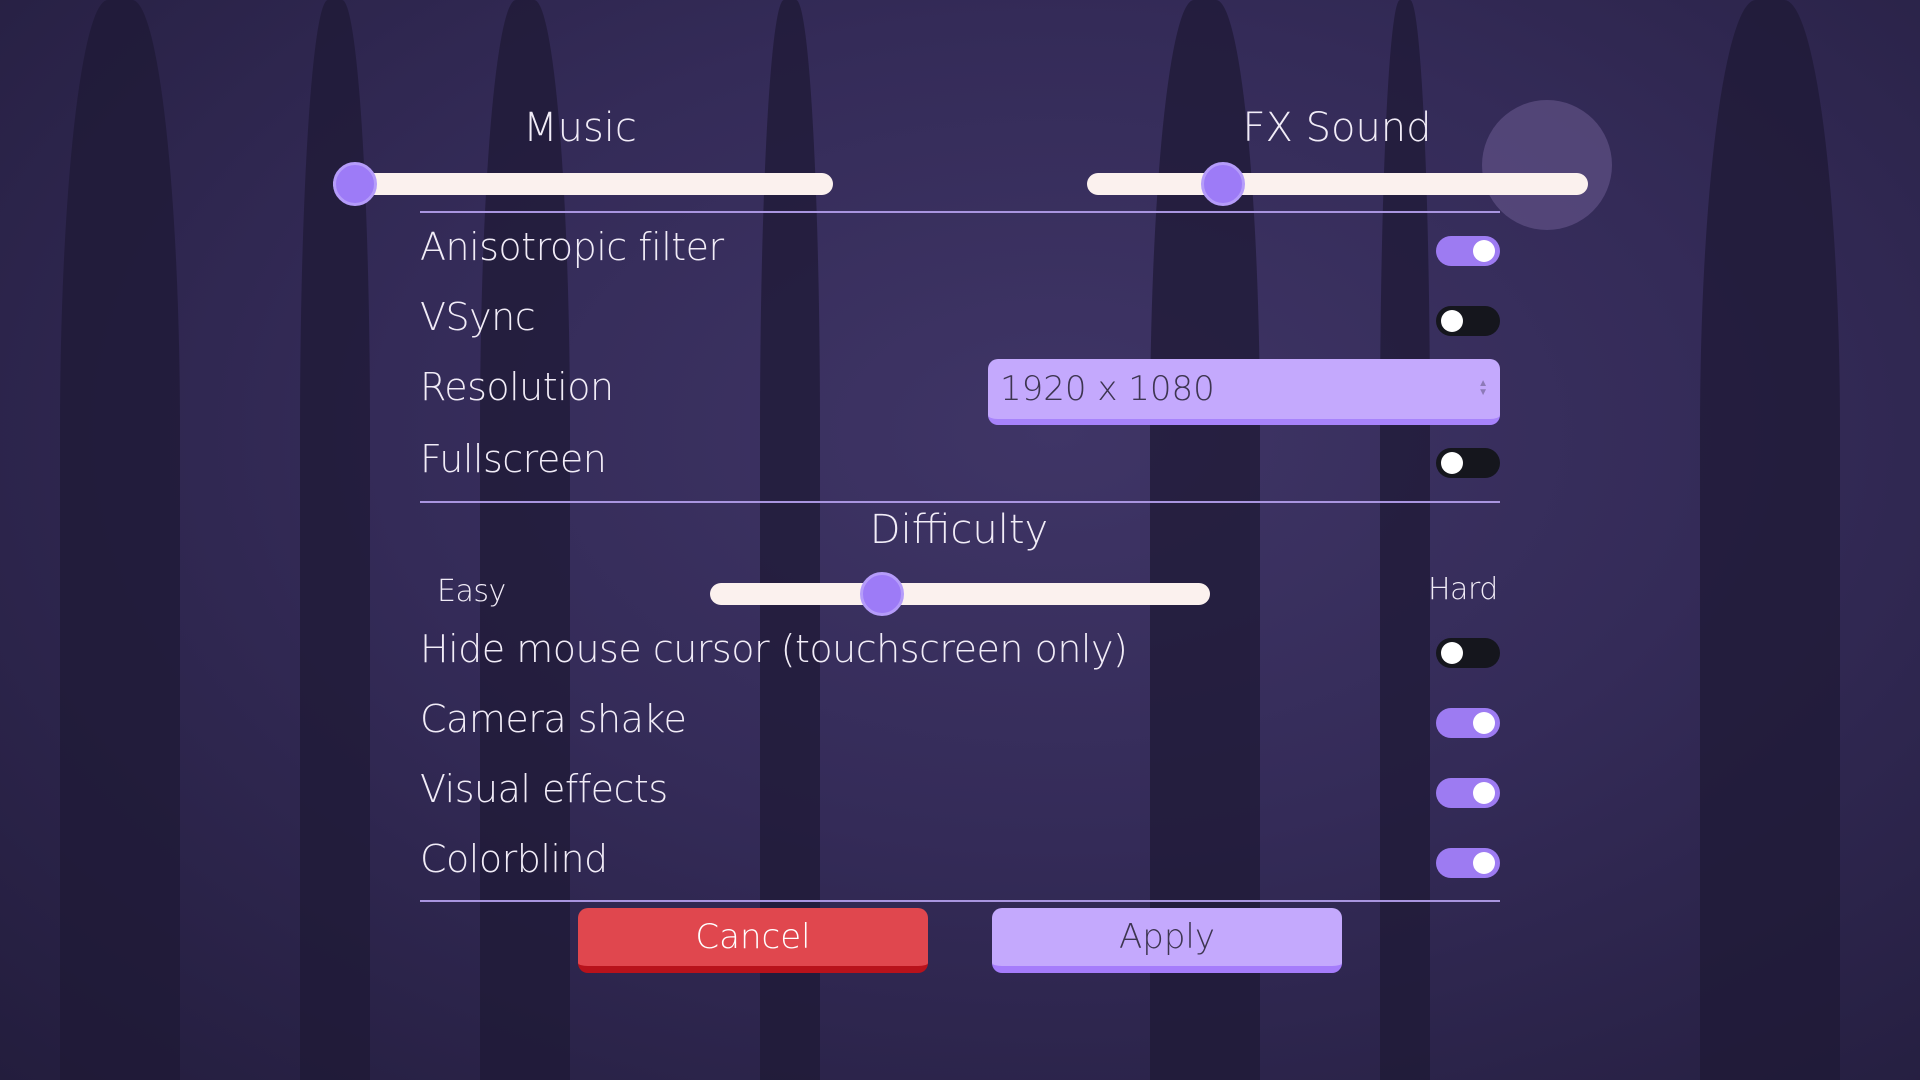 The image size is (1920, 1080). I want to click on select-arrows-icon: ▲ ▼, so click(1483, 388).